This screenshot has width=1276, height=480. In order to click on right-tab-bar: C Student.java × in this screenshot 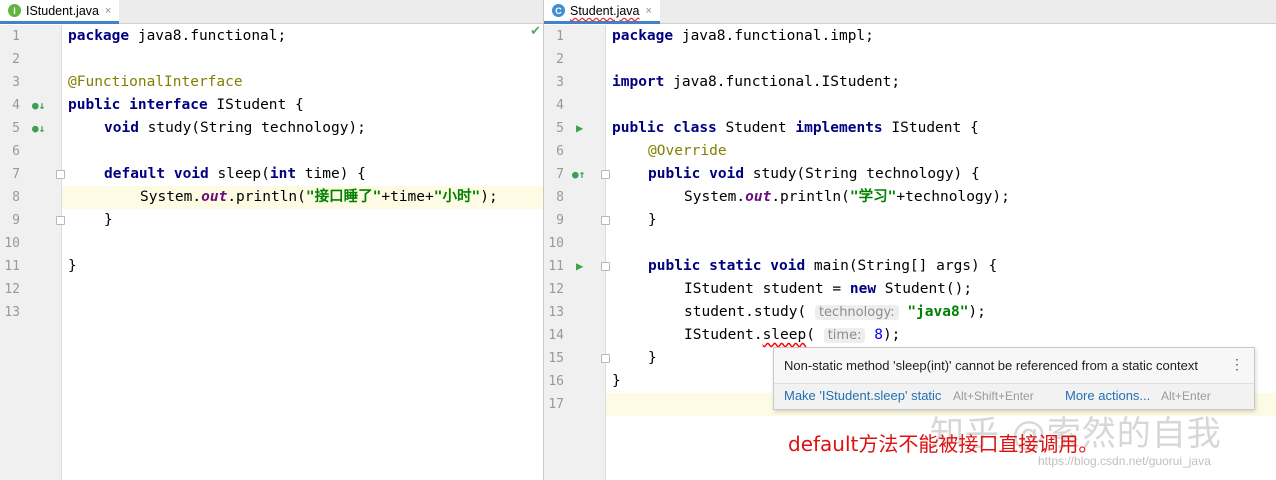, I will do `click(910, 12)`.